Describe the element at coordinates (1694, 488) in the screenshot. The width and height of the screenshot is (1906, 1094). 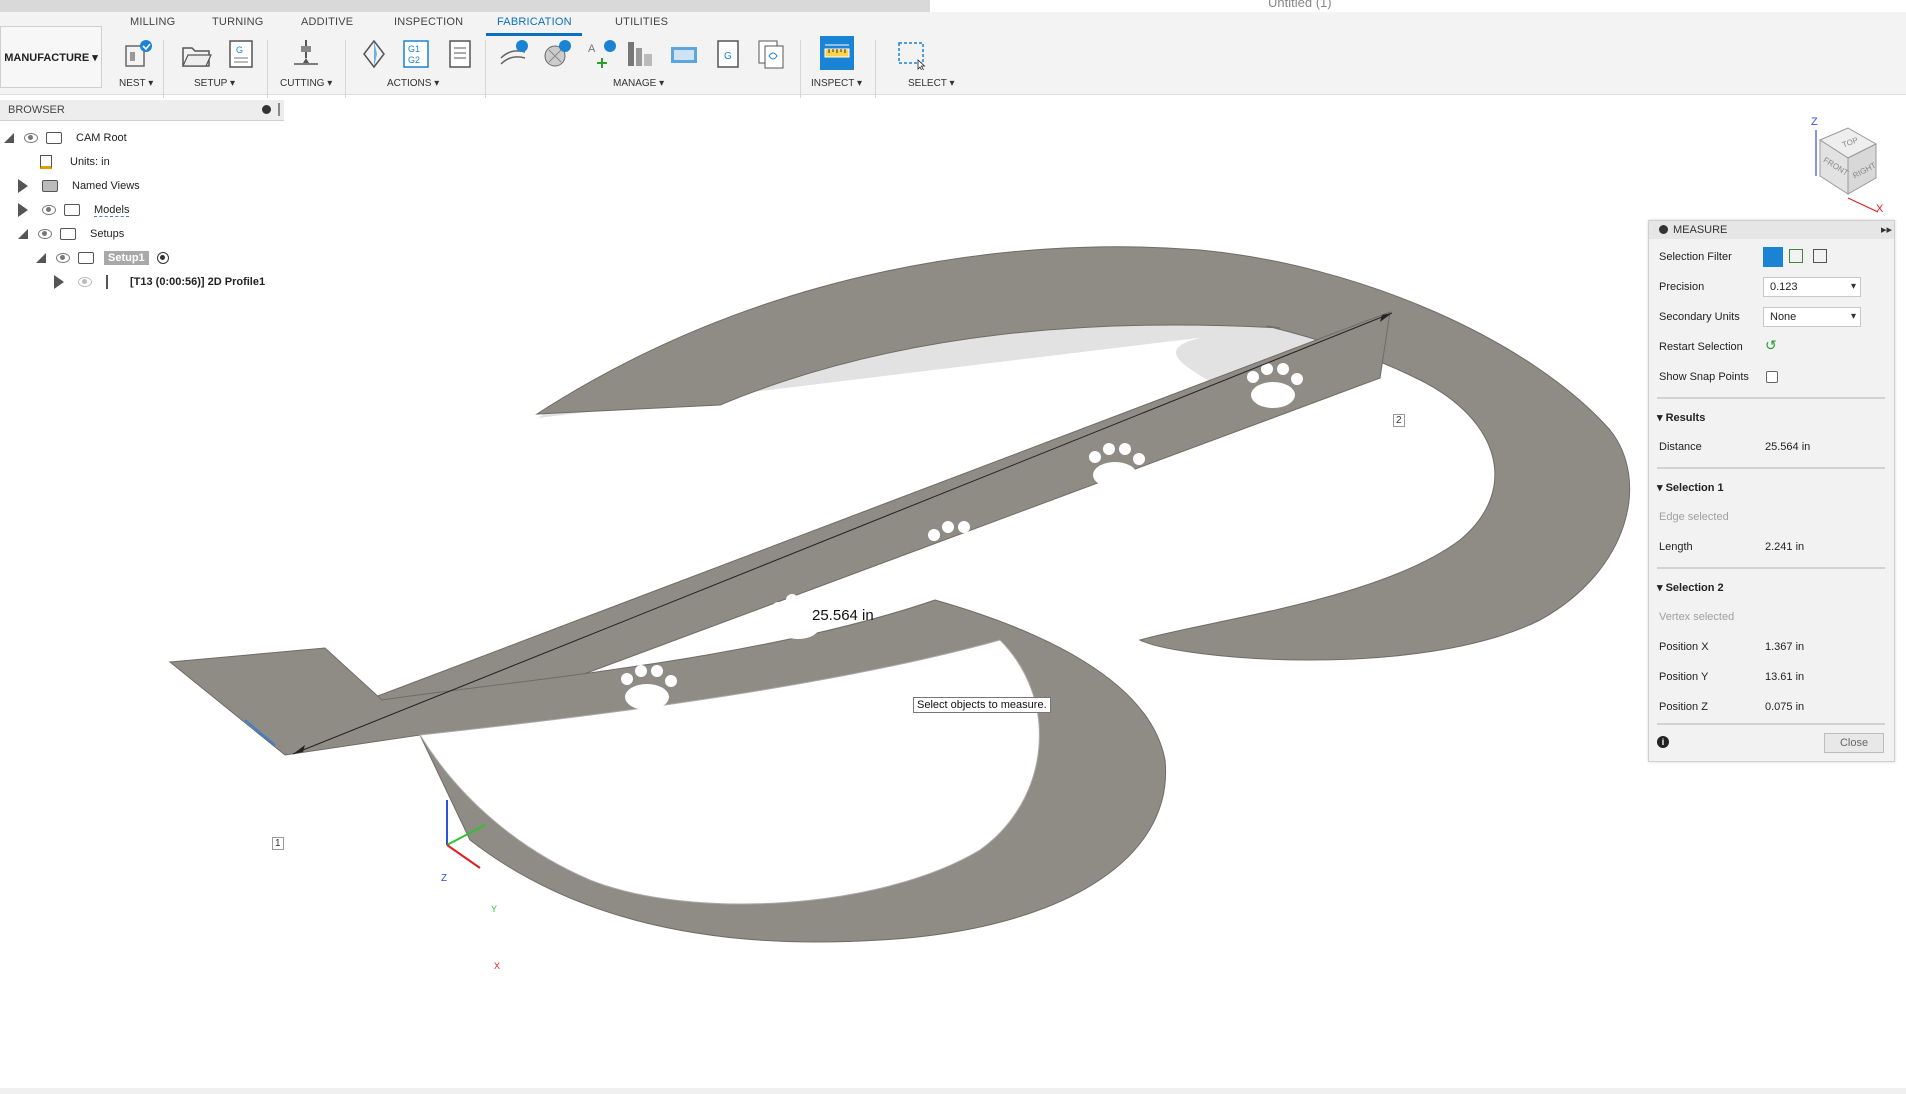
I see `selection1-title-text: Selection 1` at that location.